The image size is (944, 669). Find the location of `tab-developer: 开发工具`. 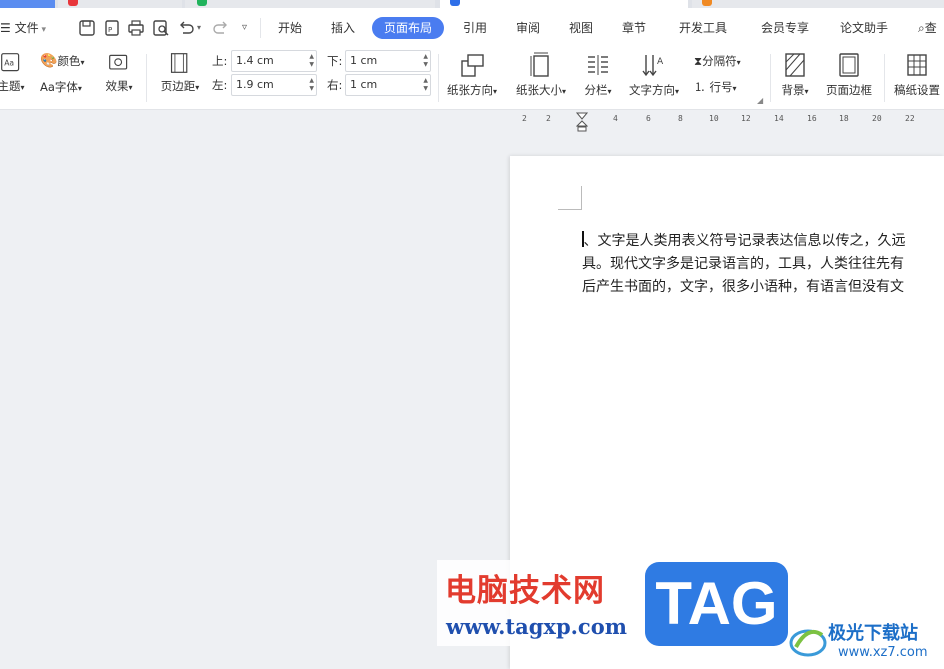

tab-developer: 开发工具 is located at coordinates (703, 28).